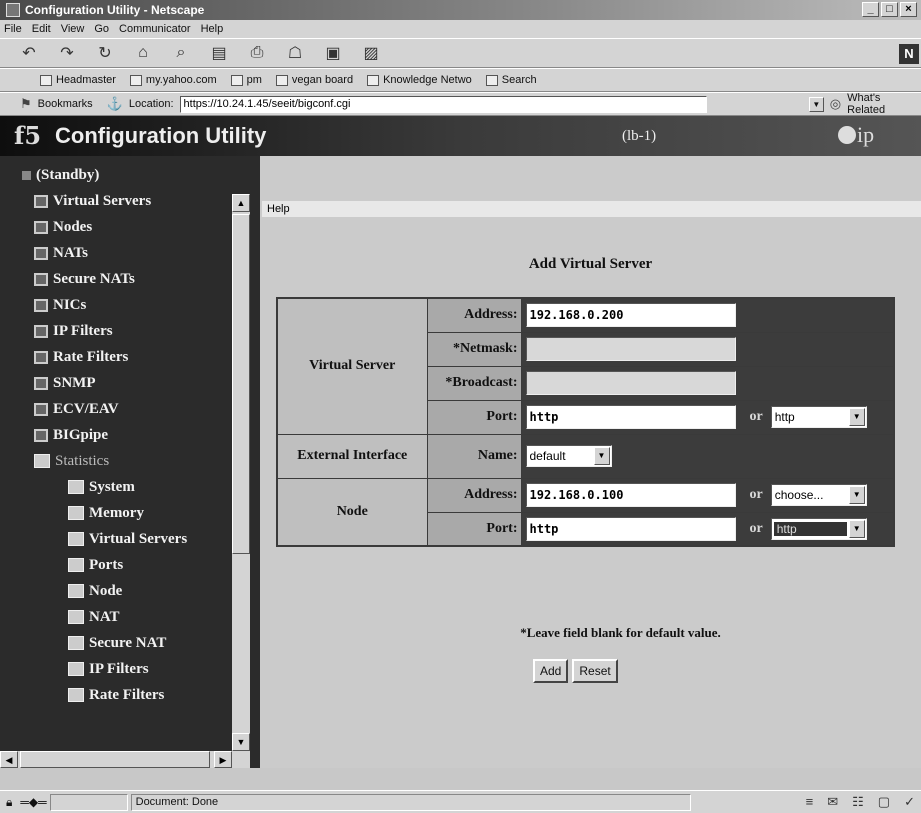 The image size is (921, 813). What do you see at coordinates (67, 53) in the screenshot?
I see `forward-icon: ↷` at bounding box center [67, 53].